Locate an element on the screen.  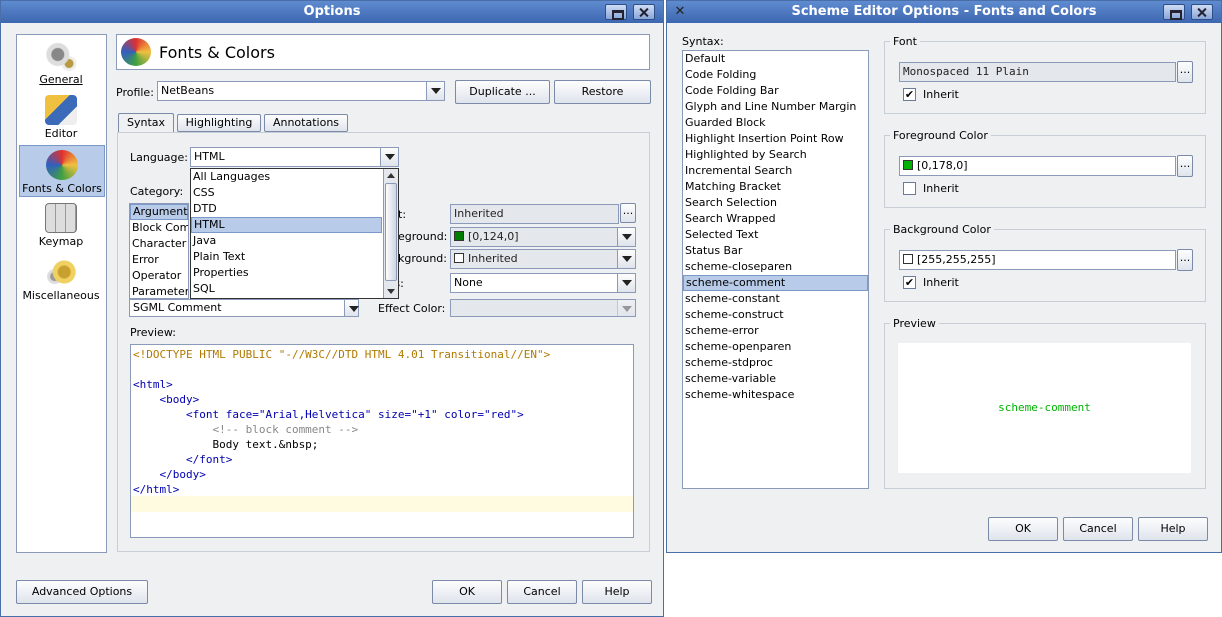
syntax-item: scheme-constant is located at coordinates (775, 299).